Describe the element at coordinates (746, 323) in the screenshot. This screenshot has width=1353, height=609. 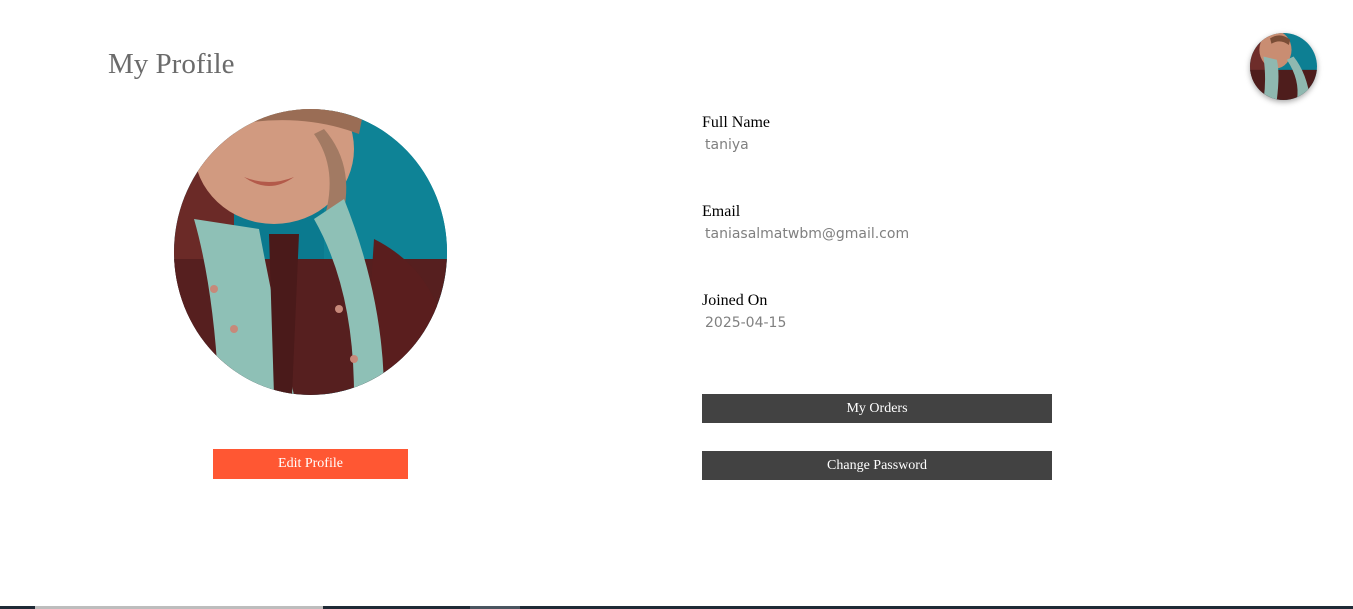
I see `joined-on-value: 2025-04-15` at that location.